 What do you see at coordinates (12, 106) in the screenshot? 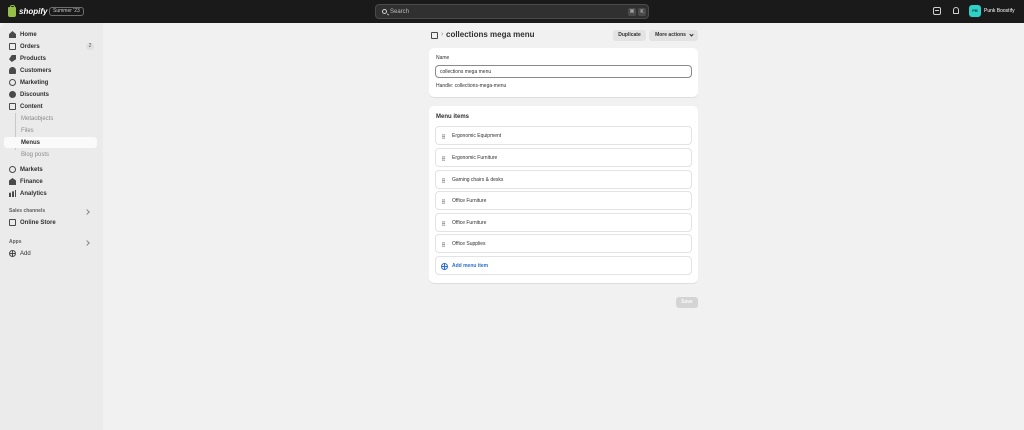
I see `content-icon` at bounding box center [12, 106].